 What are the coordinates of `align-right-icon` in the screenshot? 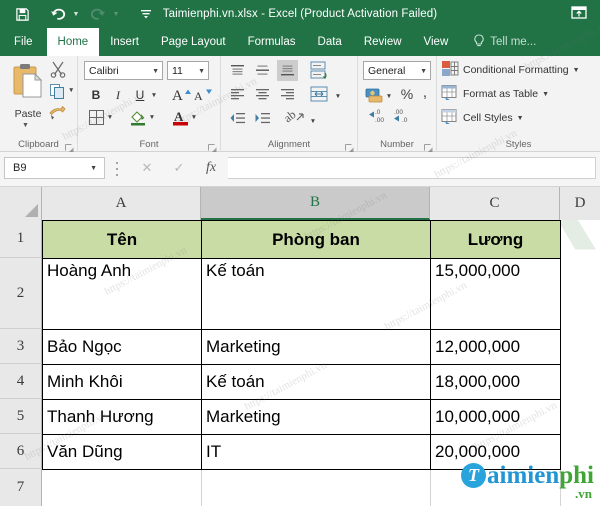 It's located at (287, 94).